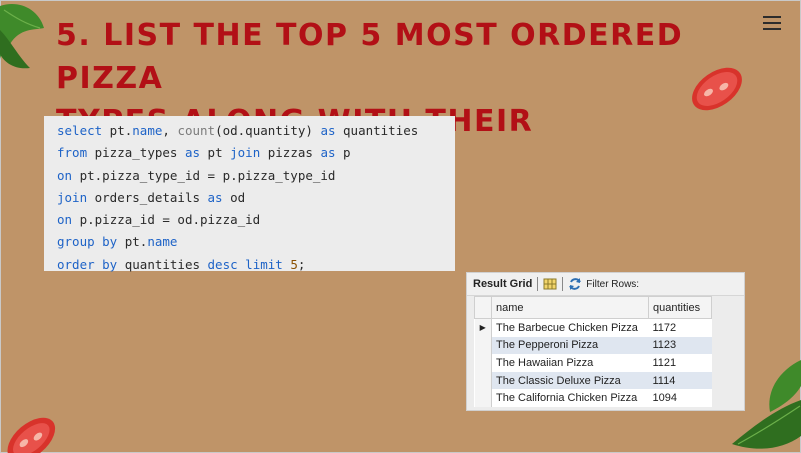 This screenshot has height=453, width=801. What do you see at coordinates (301, 264) in the screenshot?
I see `sql-token: ;` at bounding box center [301, 264].